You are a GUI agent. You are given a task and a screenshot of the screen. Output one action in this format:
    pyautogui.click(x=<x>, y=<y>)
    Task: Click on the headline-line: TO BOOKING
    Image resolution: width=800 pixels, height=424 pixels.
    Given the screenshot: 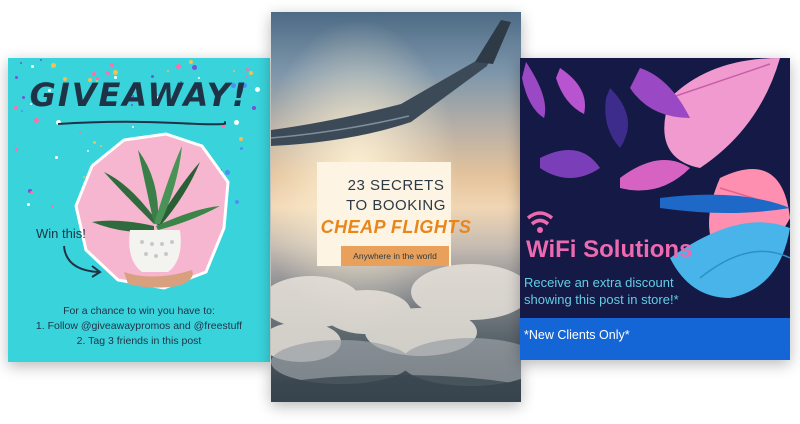 What is the action you would take?
    pyautogui.click(x=396, y=205)
    